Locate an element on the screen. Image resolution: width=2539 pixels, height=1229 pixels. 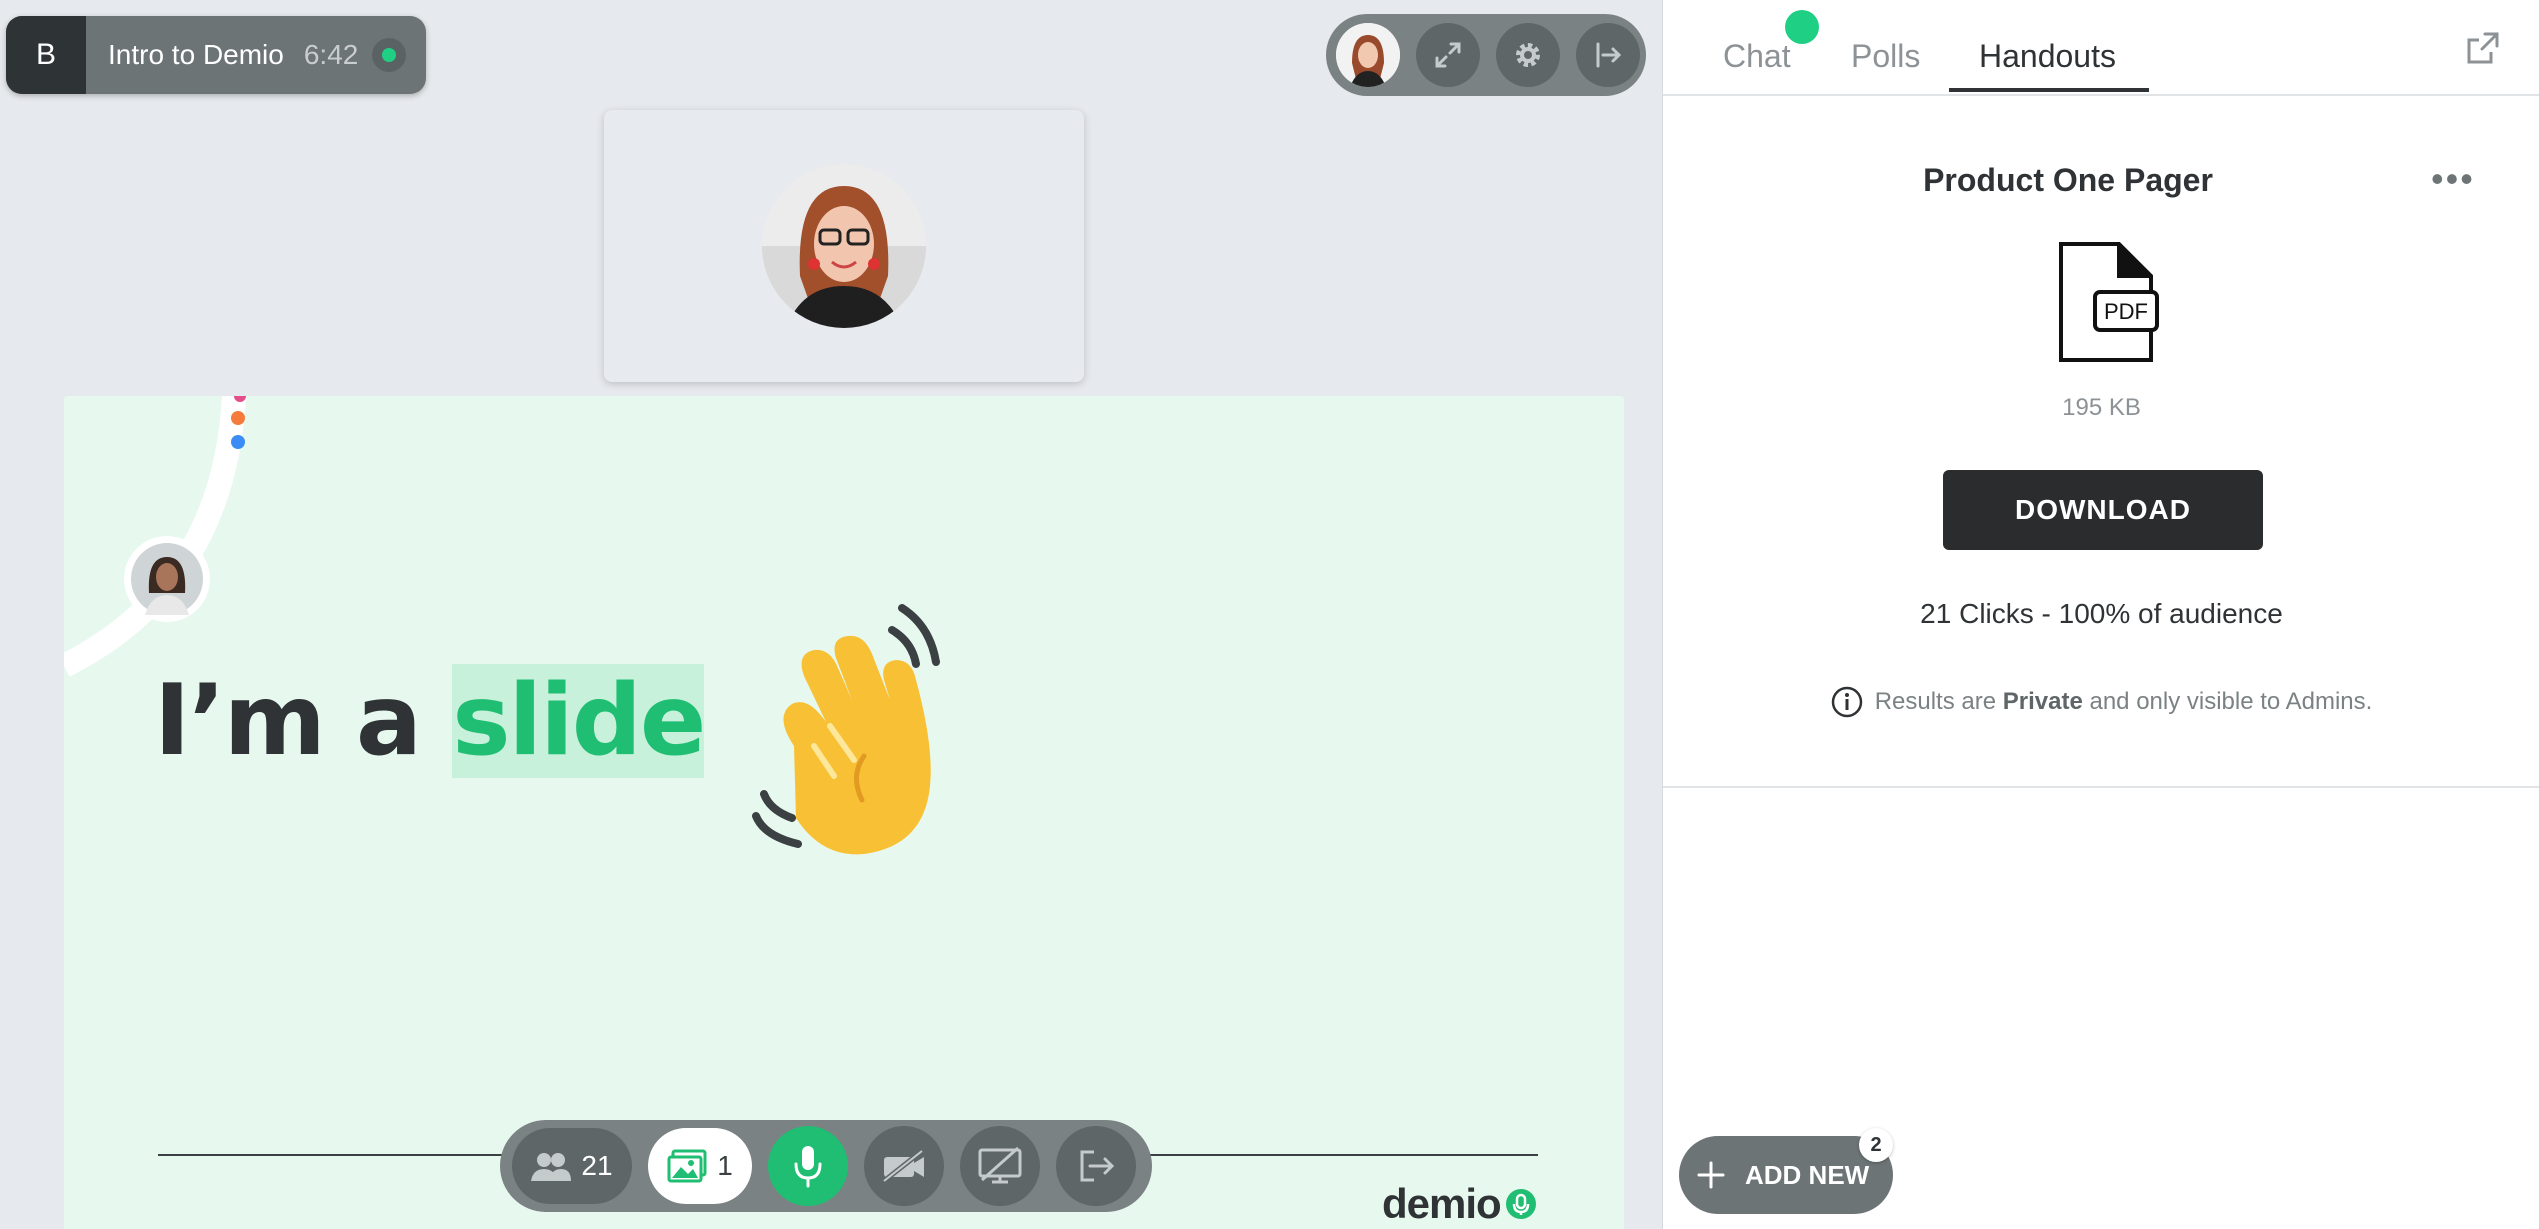
image-icon is located at coordinates (687, 1166).